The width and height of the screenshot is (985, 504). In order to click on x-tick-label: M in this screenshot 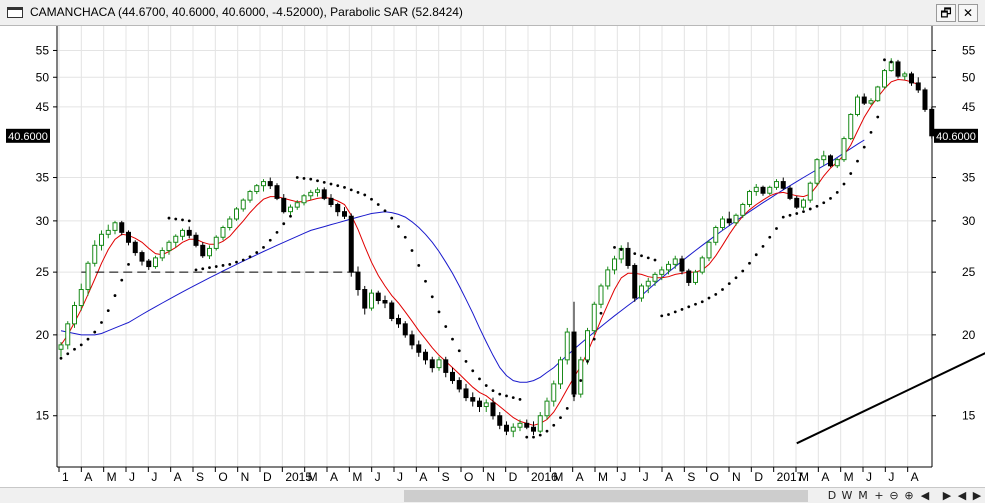, I will do `click(849, 477)`.